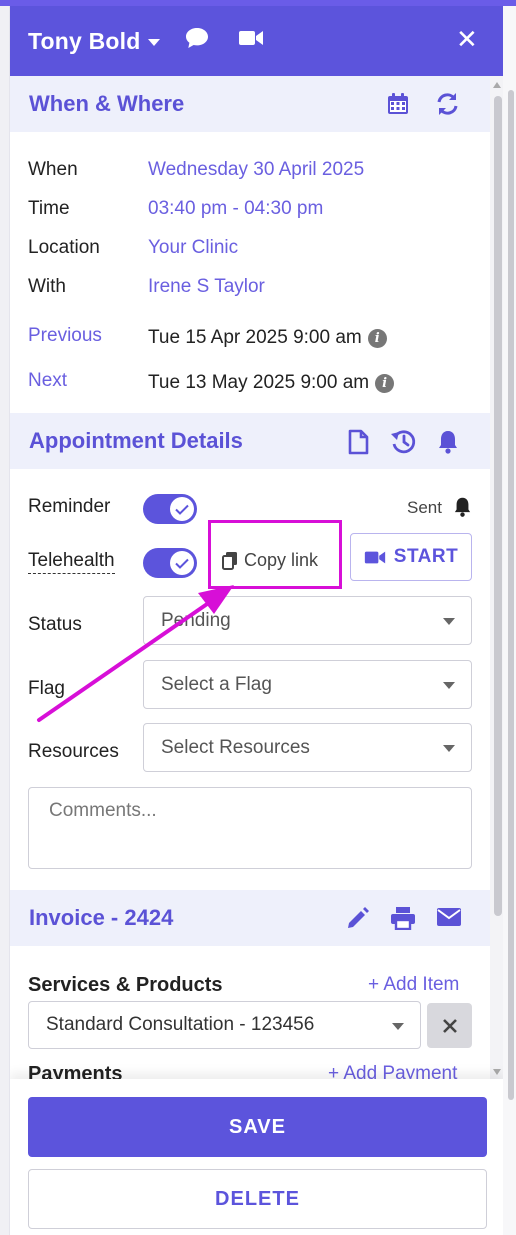 This screenshot has height=1235, width=516. Describe the element at coordinates (71, 562) in the screenshot. I see `telehealth-label: Telehealth` at that location.